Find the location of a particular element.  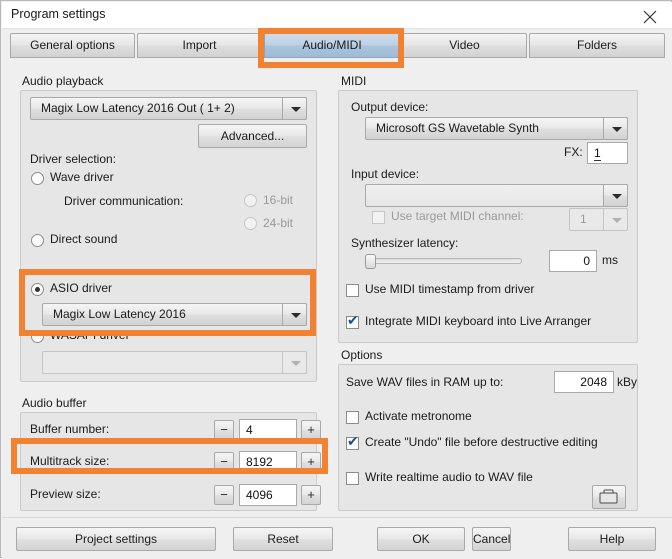

buffer-number-decrement: − is located at coordinates (224, 430).